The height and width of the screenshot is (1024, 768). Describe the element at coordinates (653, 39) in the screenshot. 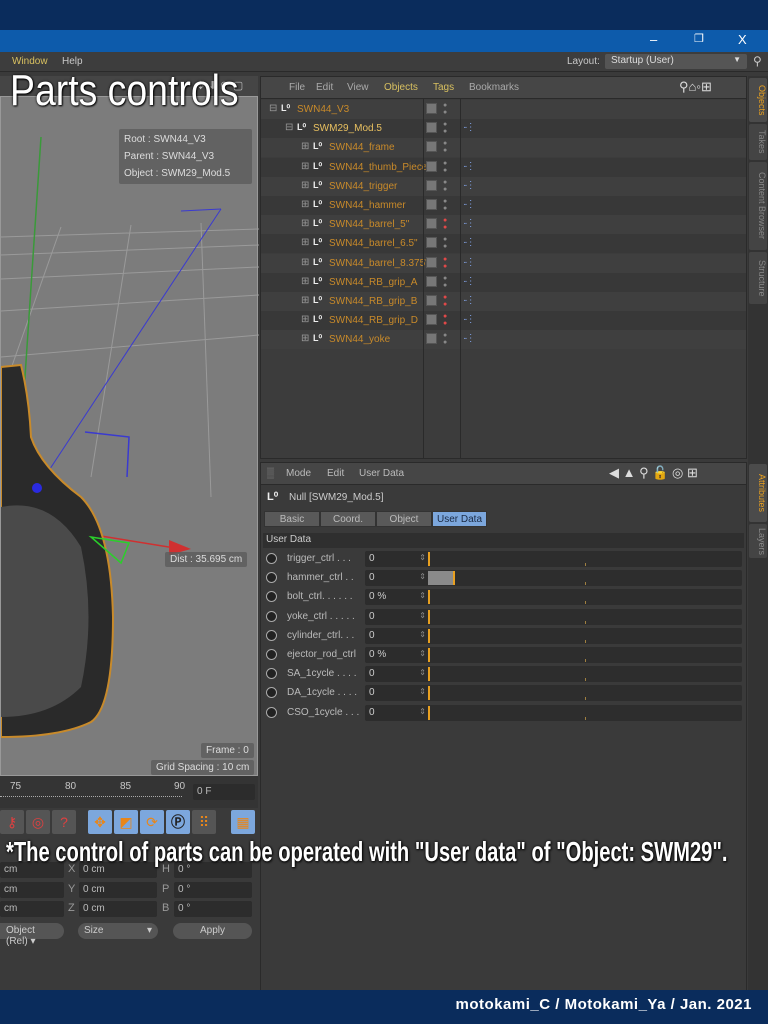

I see `minimize-button: –` at that location.